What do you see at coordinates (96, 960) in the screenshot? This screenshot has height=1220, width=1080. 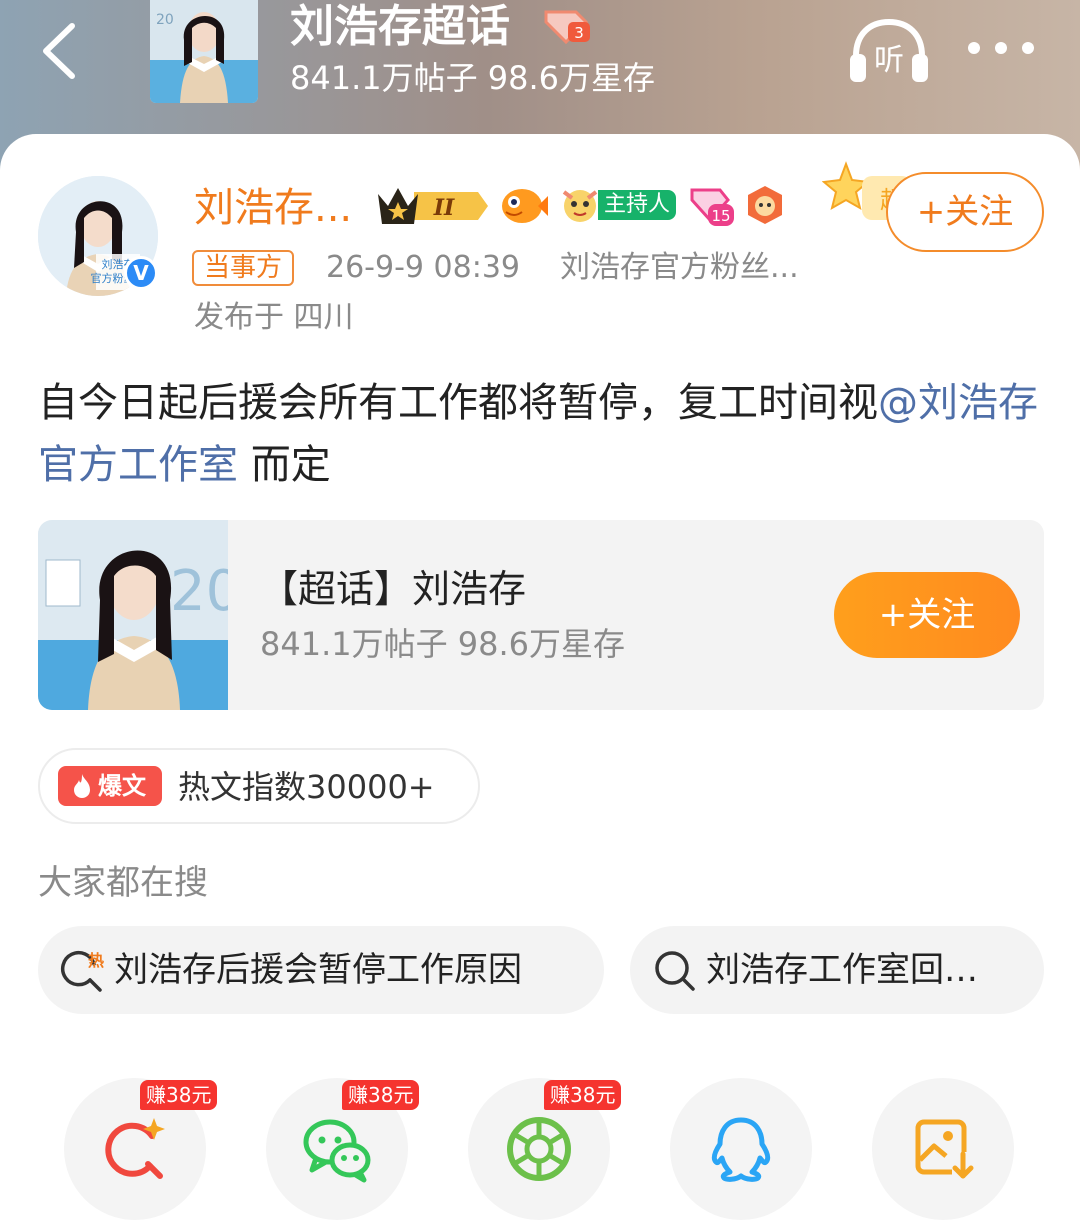 I see `svg-text: 热` at bounding box center [96, 960].